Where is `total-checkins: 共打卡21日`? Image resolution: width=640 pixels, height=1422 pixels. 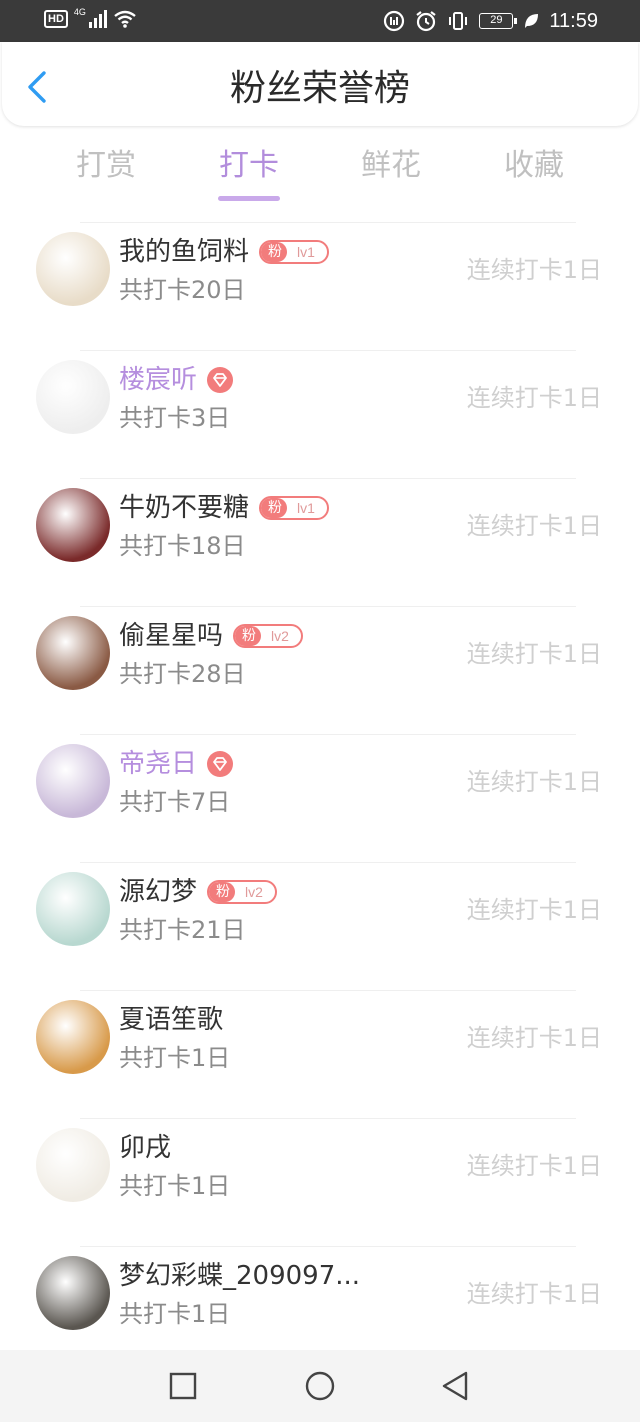
total-checkins: 共打卡21日 is located at coordinates (182, 930).